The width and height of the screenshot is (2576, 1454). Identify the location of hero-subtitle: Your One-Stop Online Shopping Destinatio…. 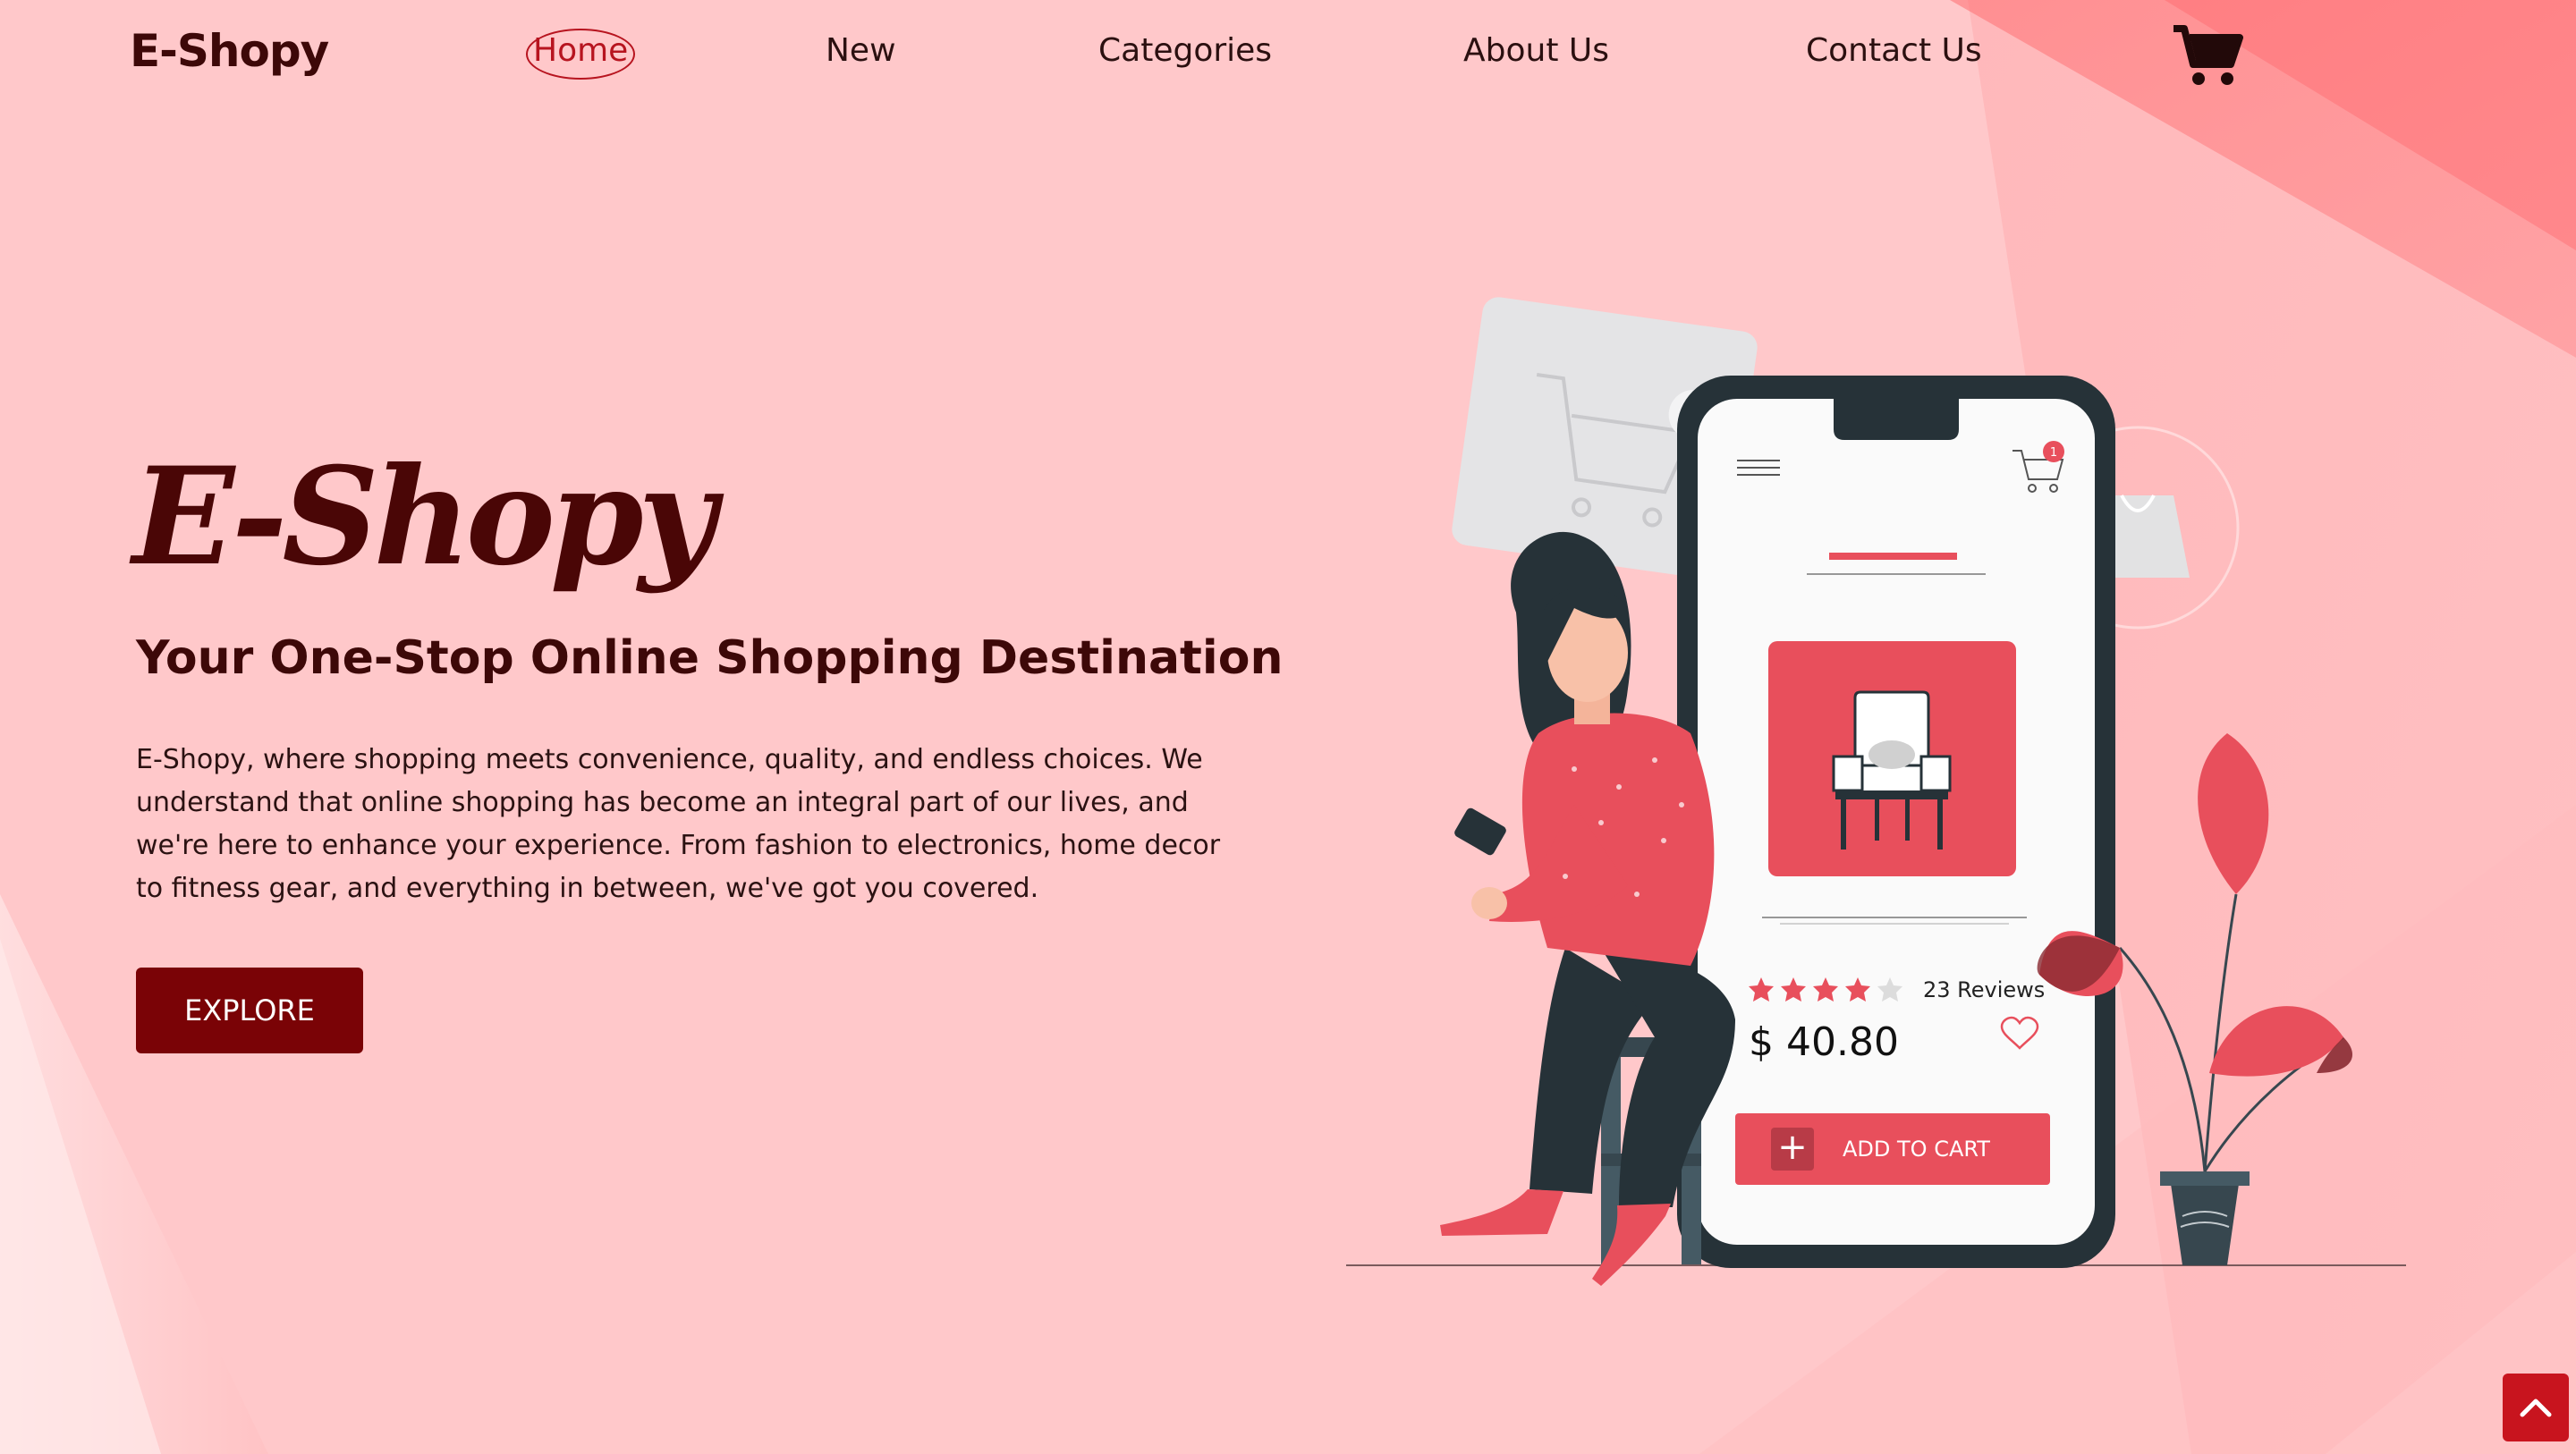
(710, 658).